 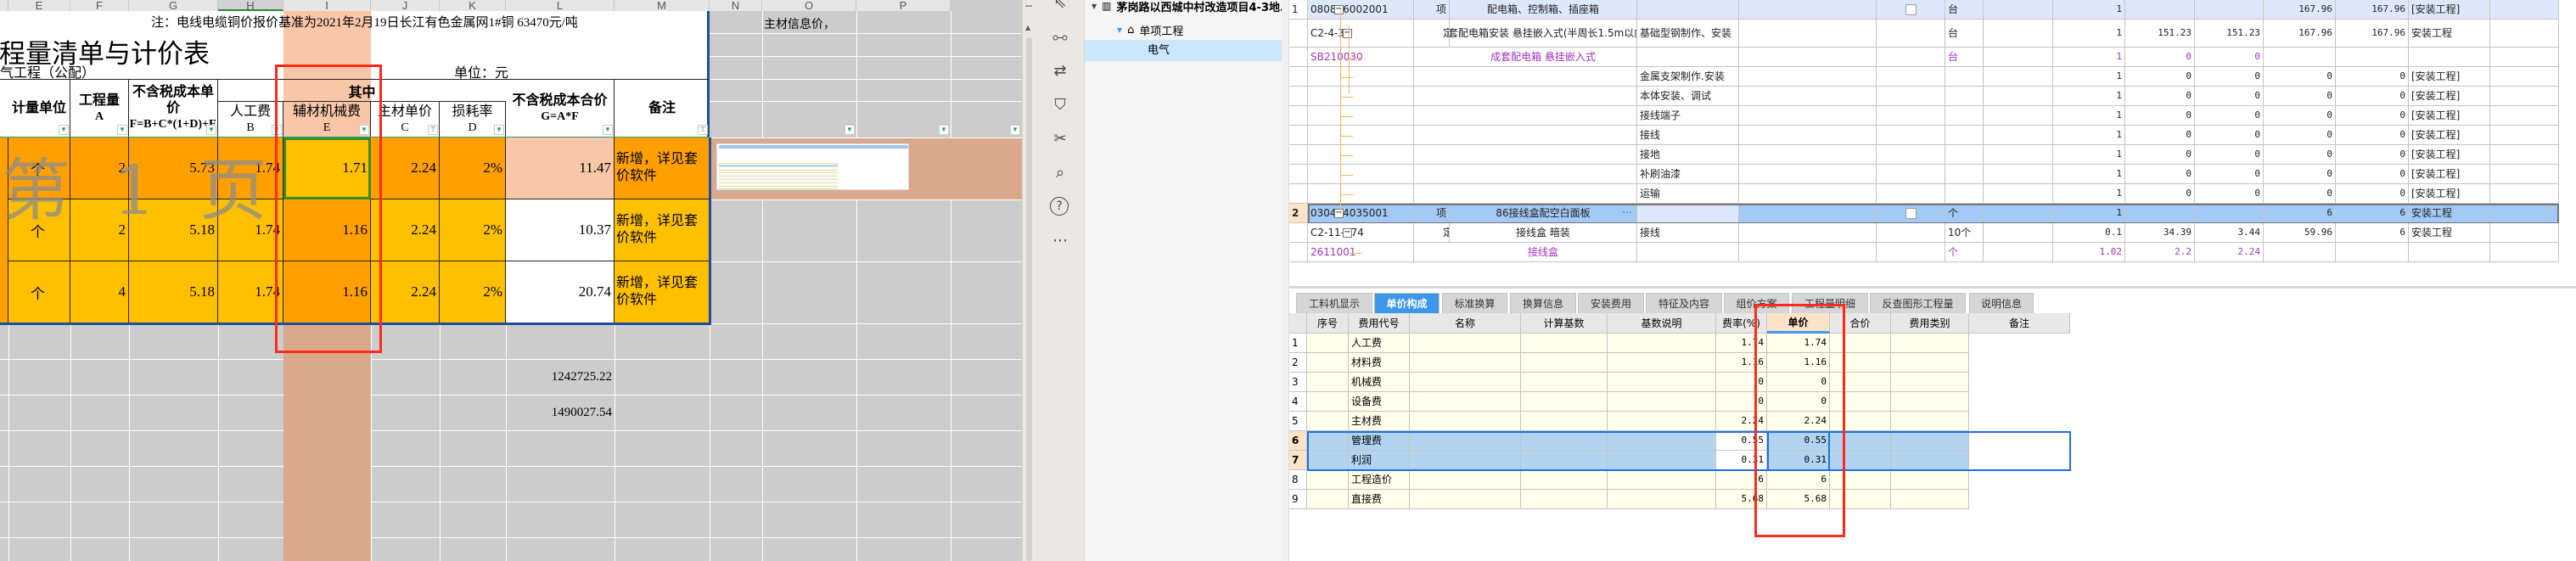 I want to click on cursor-icon: ⇖, so click(x=1060, y=7).